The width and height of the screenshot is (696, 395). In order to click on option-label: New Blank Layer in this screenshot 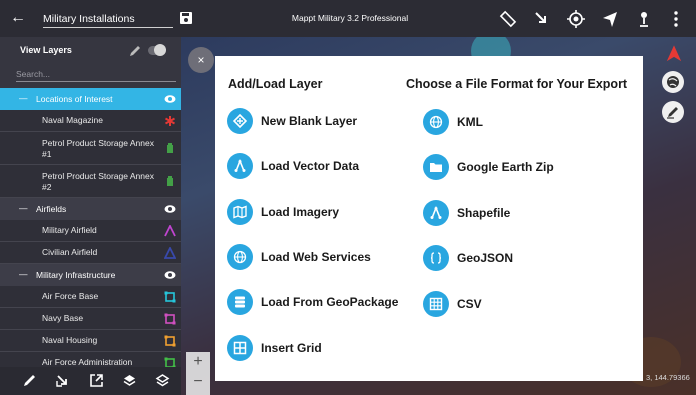, I will do `click(309, 121)`.